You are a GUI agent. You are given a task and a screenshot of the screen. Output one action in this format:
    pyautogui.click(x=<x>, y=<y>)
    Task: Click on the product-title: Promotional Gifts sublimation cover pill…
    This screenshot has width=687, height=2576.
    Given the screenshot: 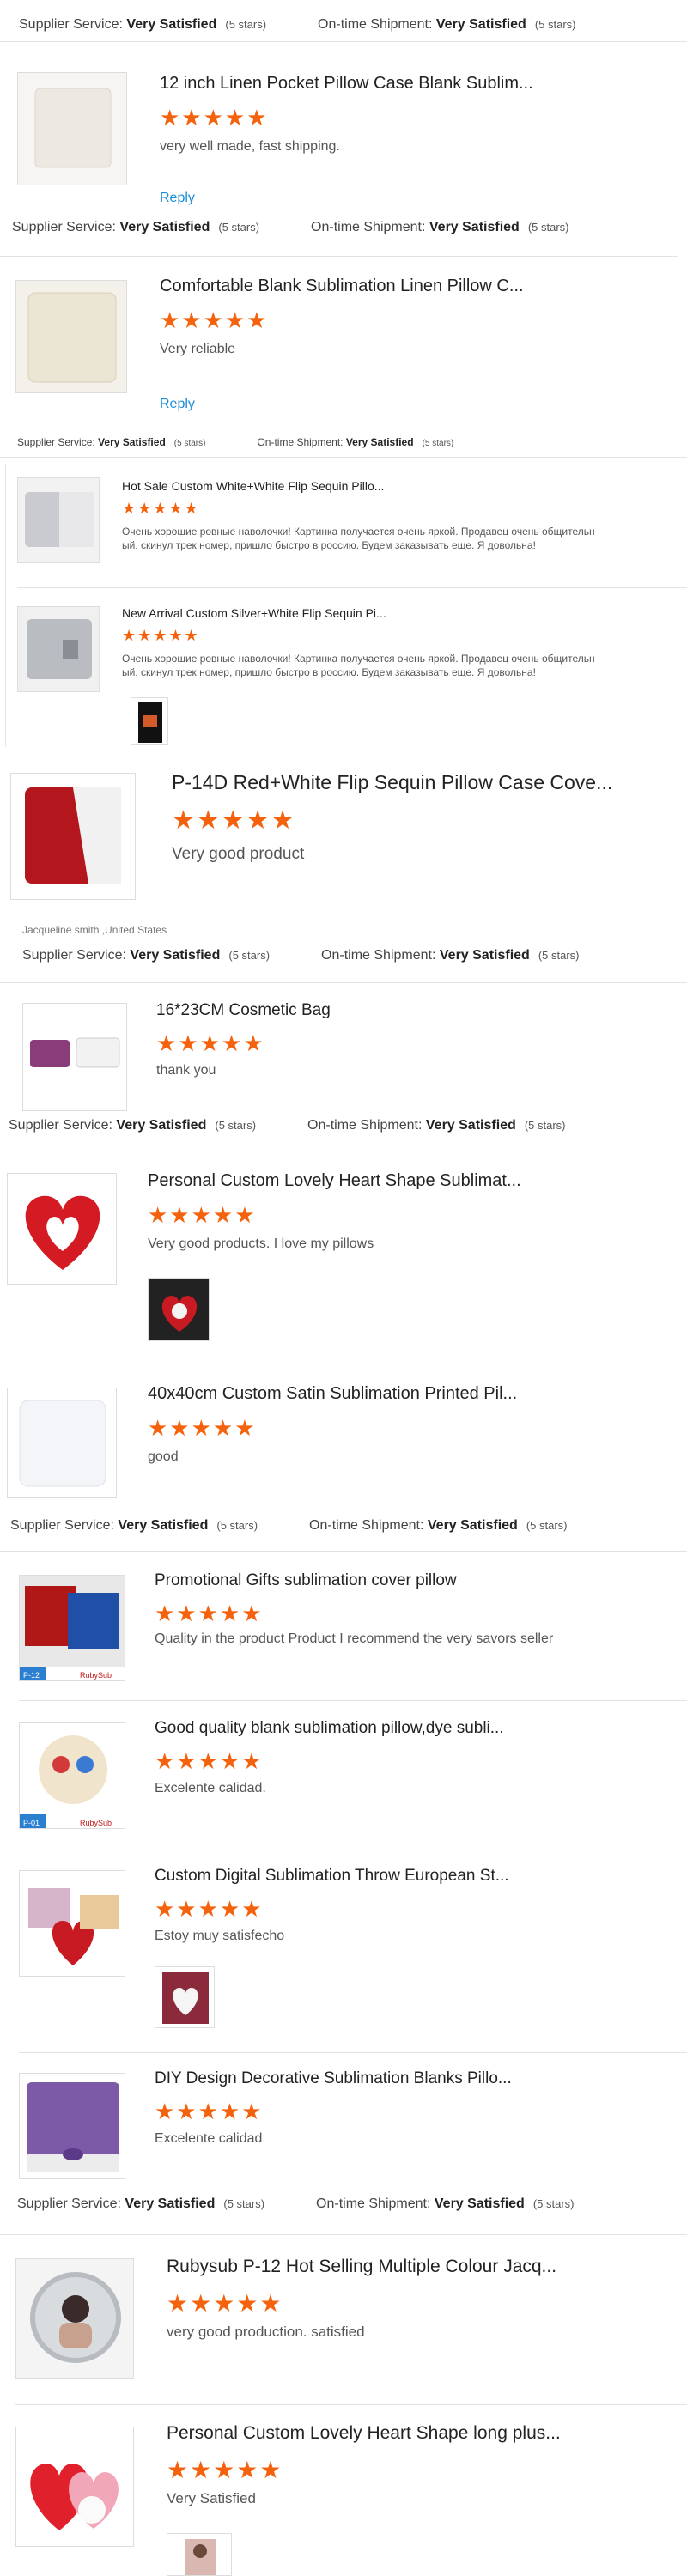 What is the action you would take?
    pyautogui.click(x=306, y=1580)
    